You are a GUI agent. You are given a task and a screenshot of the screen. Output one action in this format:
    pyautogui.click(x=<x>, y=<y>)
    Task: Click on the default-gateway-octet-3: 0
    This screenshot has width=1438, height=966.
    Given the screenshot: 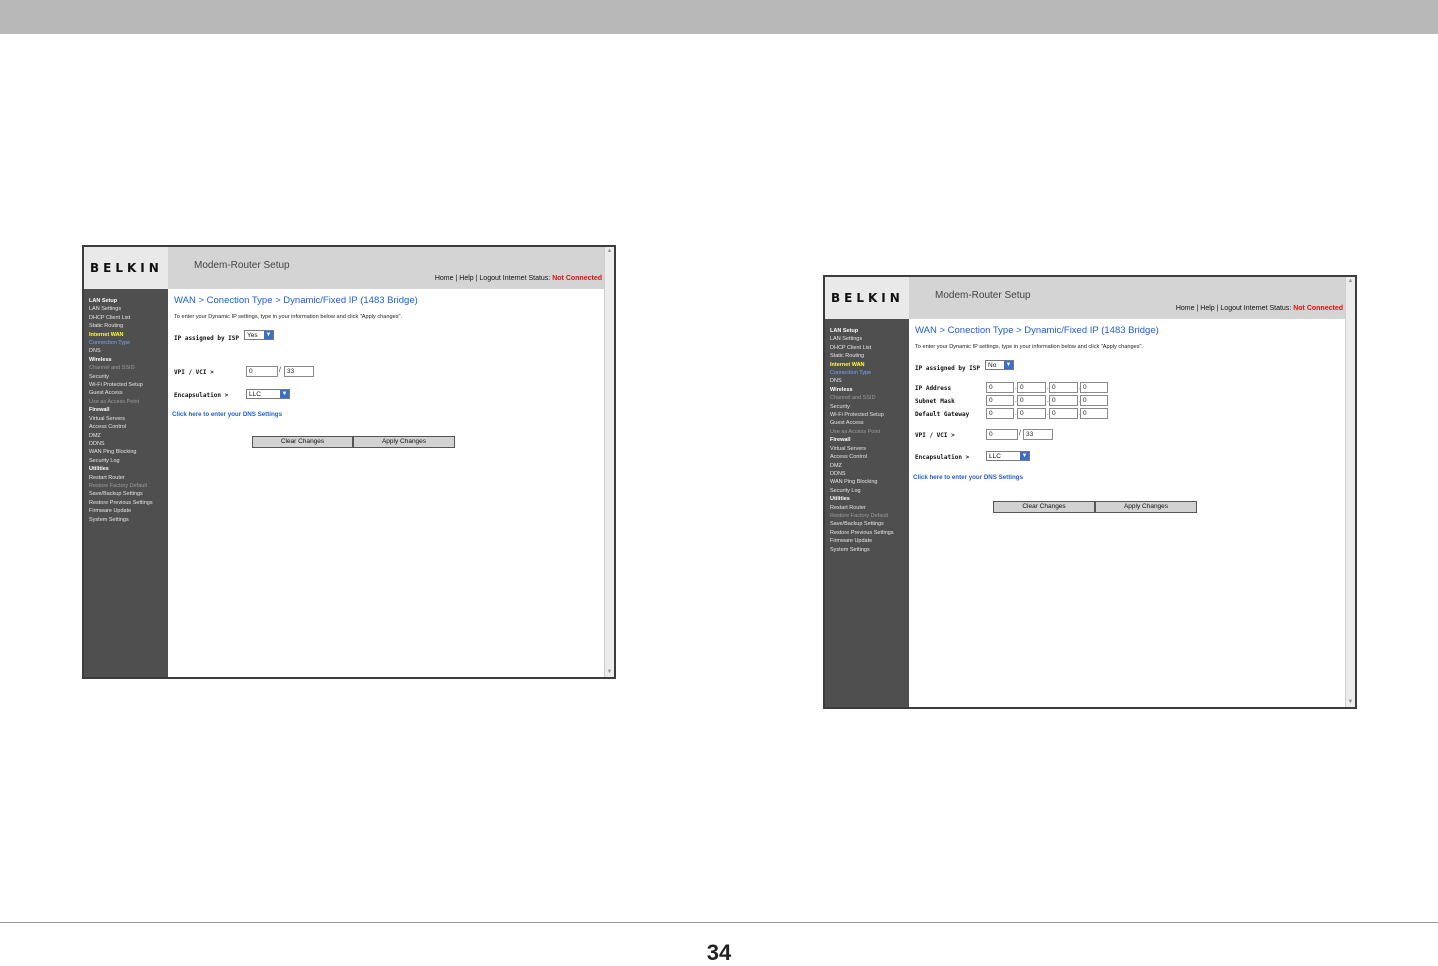 What is the action you would take?
    pyautogui.click(x=1063, y=413)
    